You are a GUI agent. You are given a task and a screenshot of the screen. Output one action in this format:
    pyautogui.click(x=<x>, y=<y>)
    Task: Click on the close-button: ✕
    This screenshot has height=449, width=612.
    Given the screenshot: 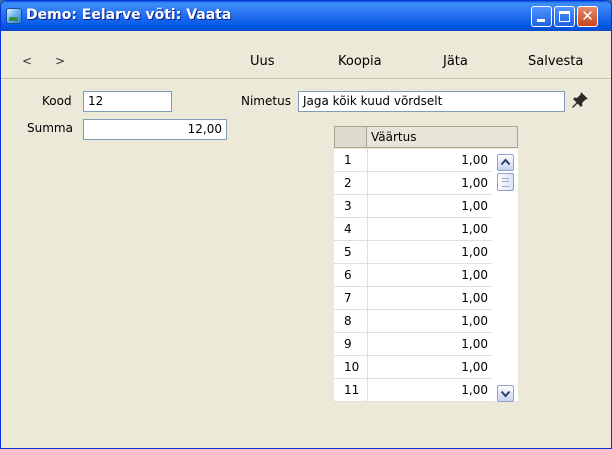 What is the action you would take?
    pyautogui.click(x=587, y=16)
    